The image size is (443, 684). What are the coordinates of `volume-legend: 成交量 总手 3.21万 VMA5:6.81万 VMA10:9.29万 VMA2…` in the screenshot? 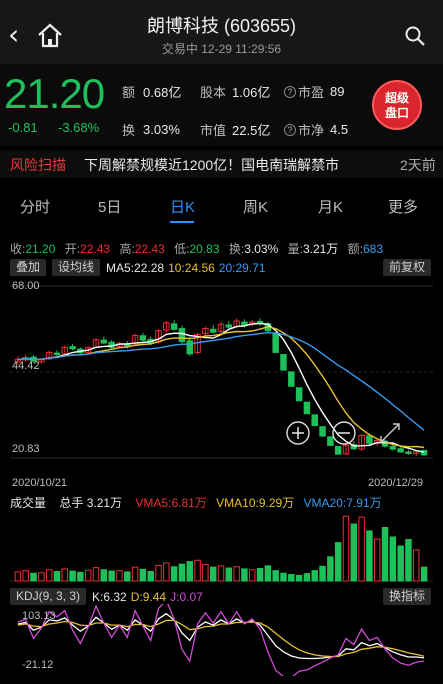 It's located at (196, 502).